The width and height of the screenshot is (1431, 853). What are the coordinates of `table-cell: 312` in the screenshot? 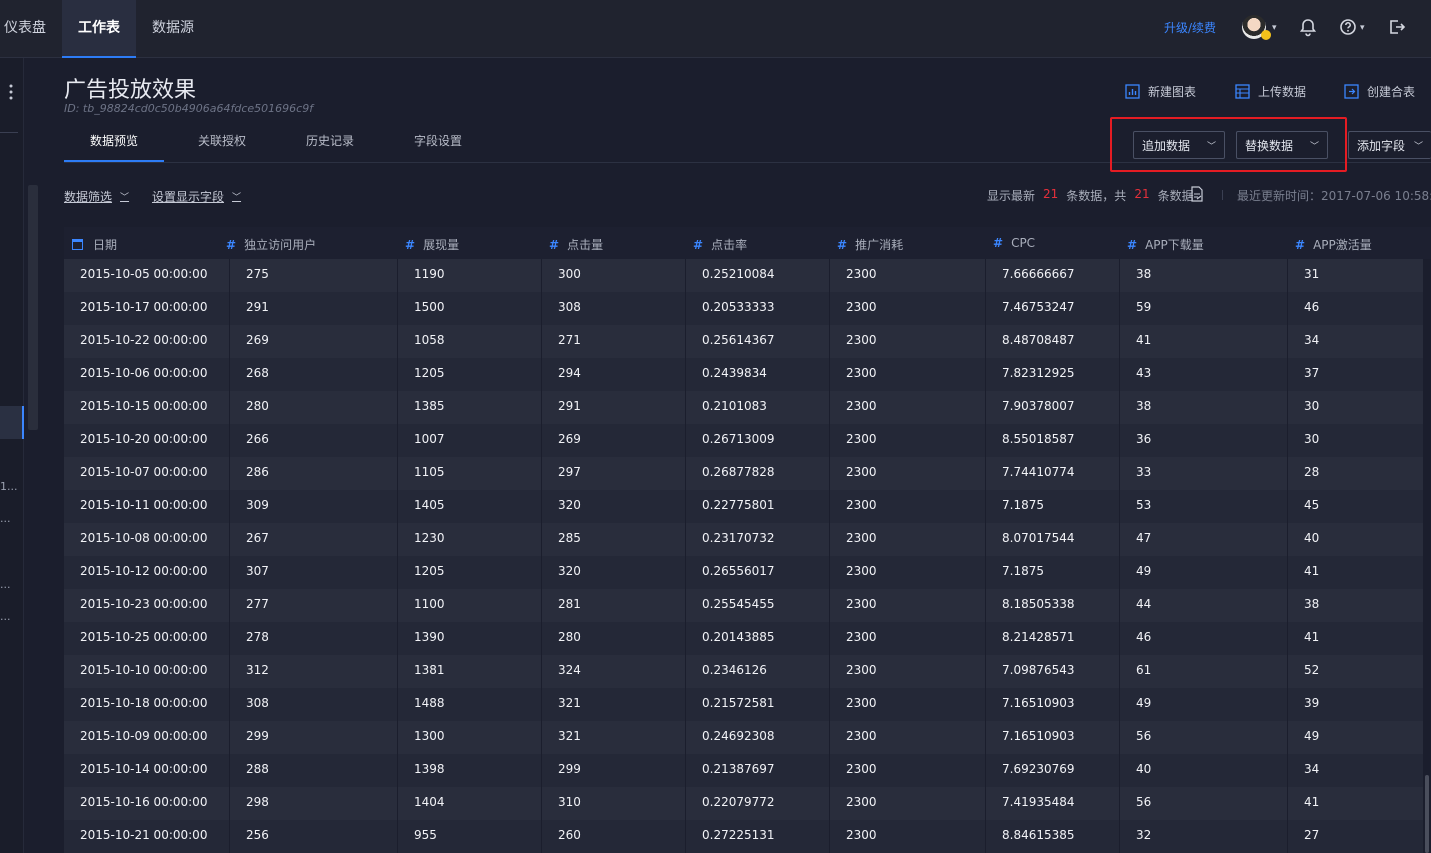 It's located at (314, 671).